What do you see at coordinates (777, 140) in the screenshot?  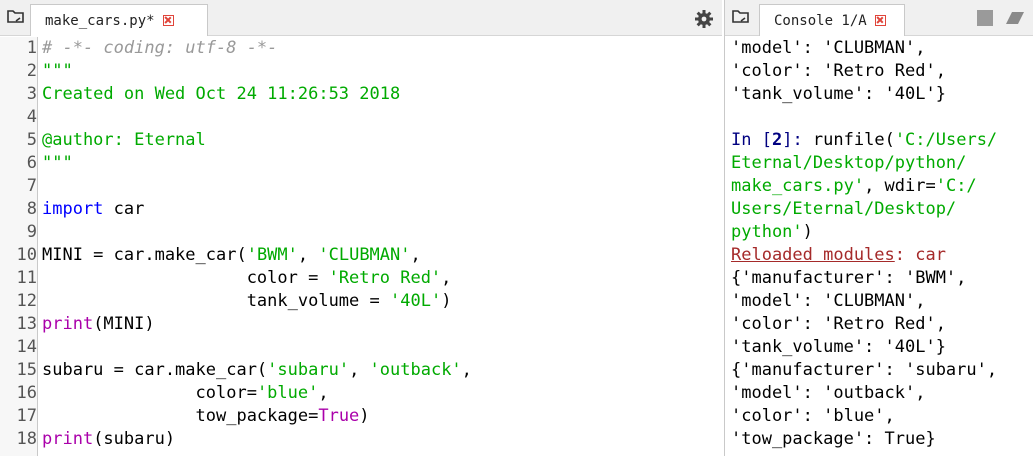 I see `console-token: 2` at bounding box center [777, 140].